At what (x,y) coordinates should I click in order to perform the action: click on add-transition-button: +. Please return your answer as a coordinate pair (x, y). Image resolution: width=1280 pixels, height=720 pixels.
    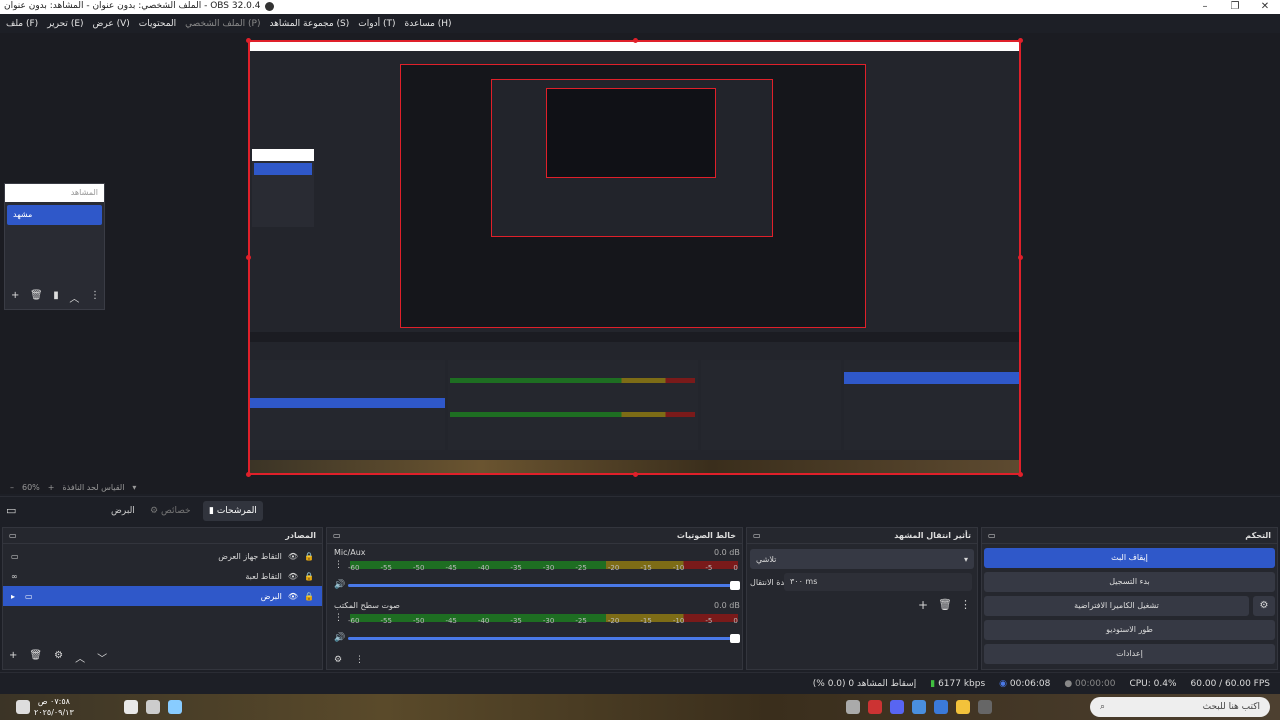
    Looking at the image, I should click on (923, 605).